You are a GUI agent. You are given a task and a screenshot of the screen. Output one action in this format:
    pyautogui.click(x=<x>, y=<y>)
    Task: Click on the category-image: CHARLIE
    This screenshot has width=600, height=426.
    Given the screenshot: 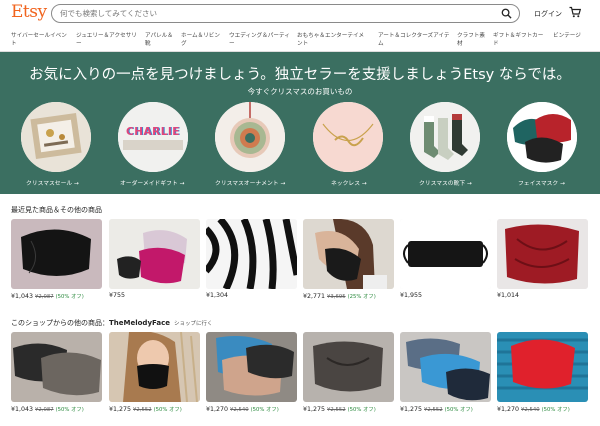 What is the action you would take?
    pyautogui.click(x=153, y=137)
    